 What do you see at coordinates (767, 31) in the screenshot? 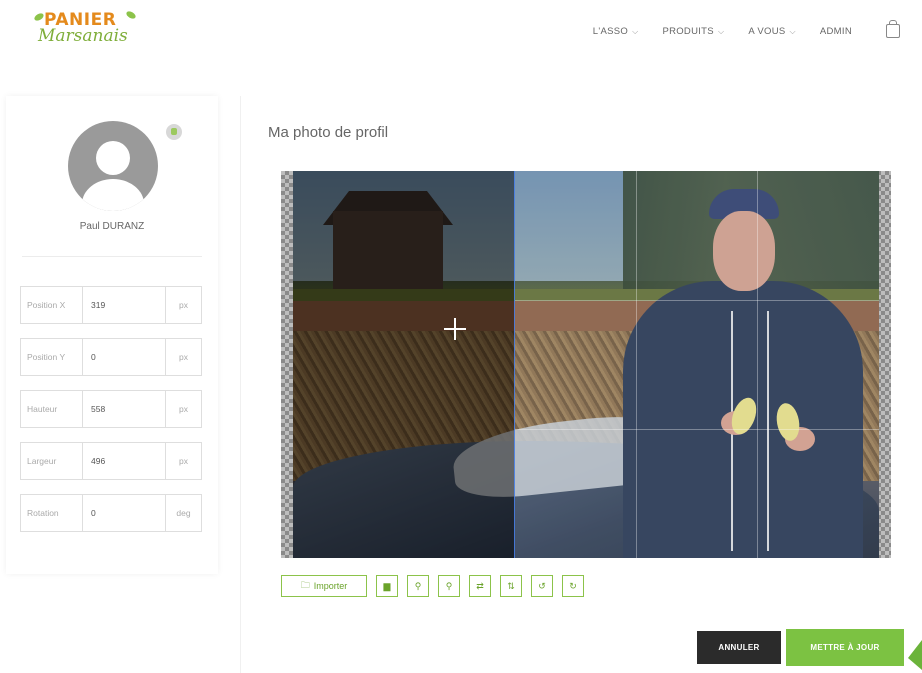
I see `nav-label: A VOUS` at bounding box center [767, 31].